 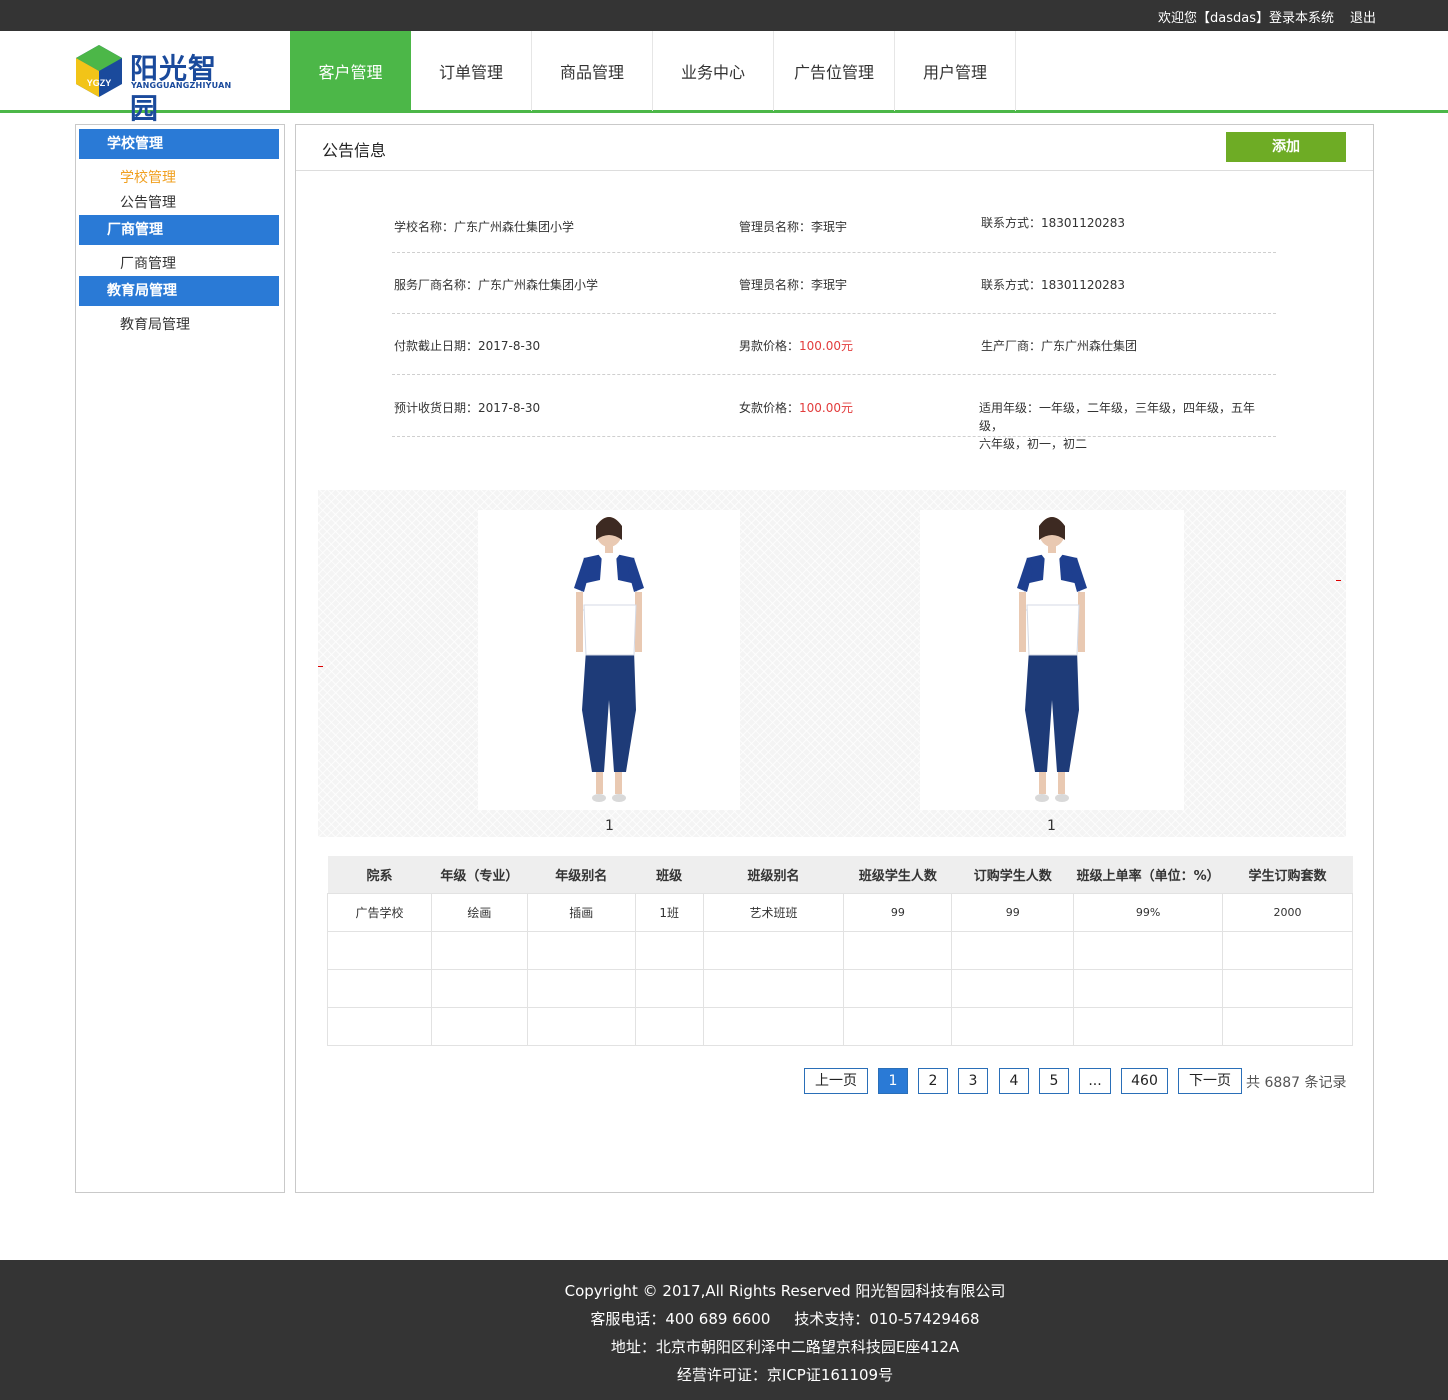 What do you see at coordinates (179, 291) in the screenshot?
I see `sidebar-group-edu-bureau: 教育局管理` at bounding box center [179, 291].